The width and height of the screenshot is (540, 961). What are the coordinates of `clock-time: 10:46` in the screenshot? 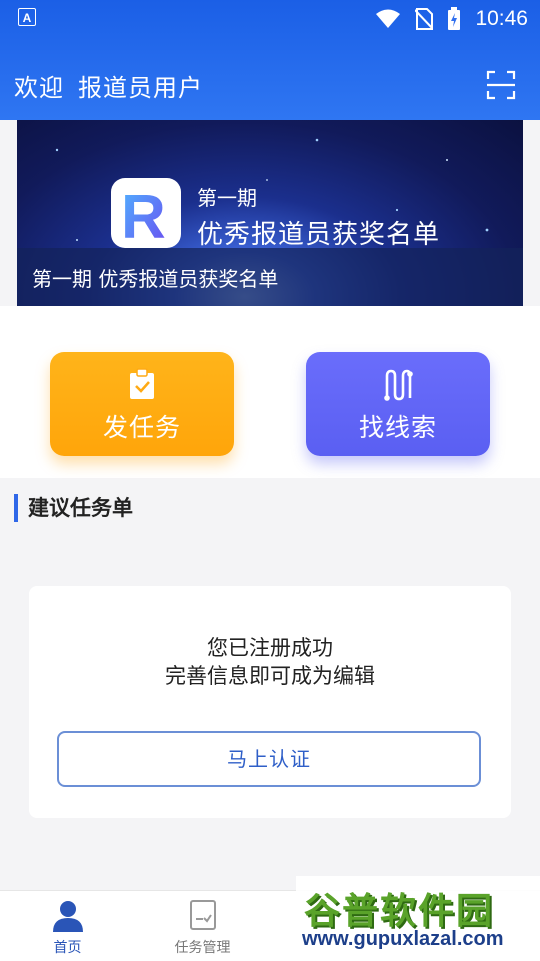 It's located at (501, 18).